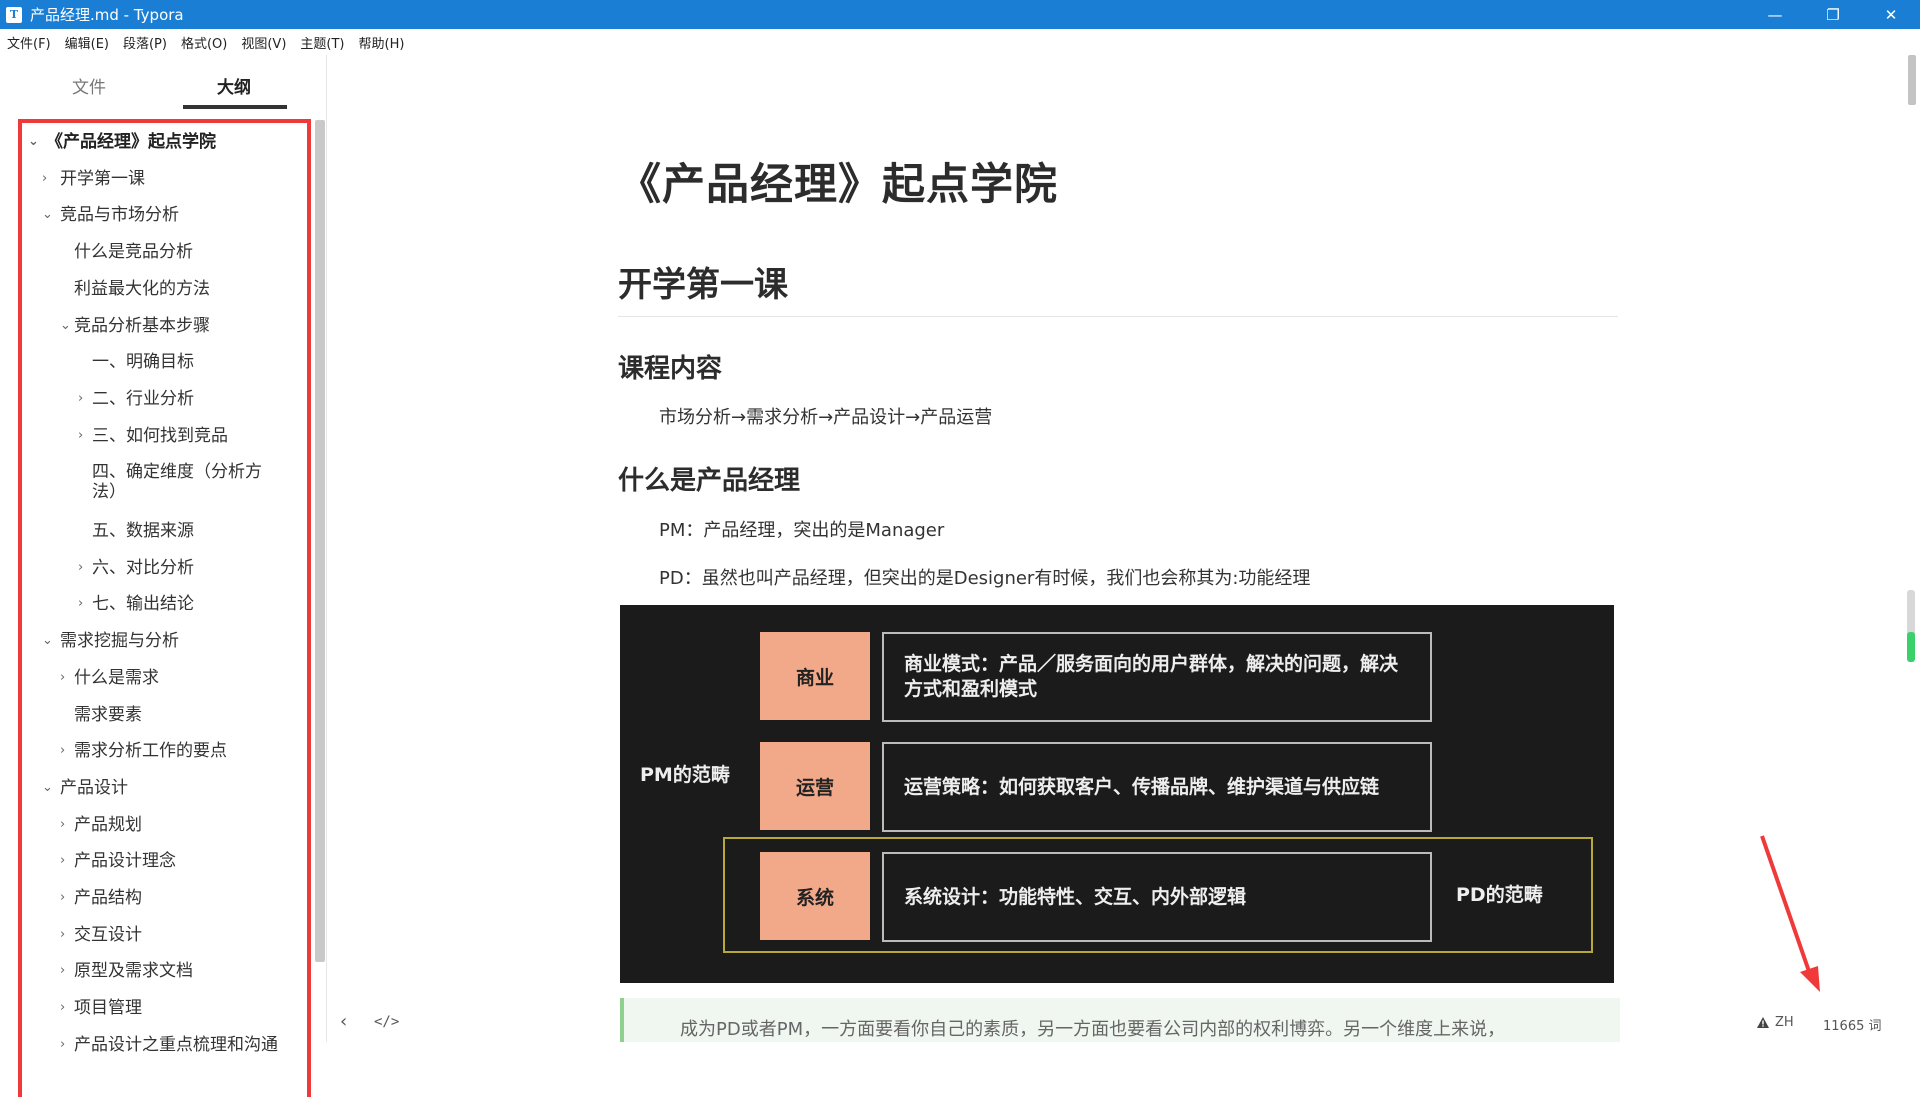  I want to click on slide-tag-business: 商业, so click(815, 676).